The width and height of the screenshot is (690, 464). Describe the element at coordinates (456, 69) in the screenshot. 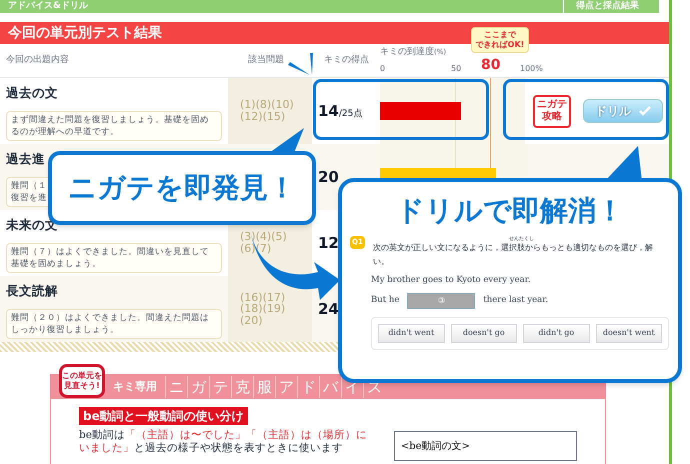

I see `axis-tick: 50` at that location.